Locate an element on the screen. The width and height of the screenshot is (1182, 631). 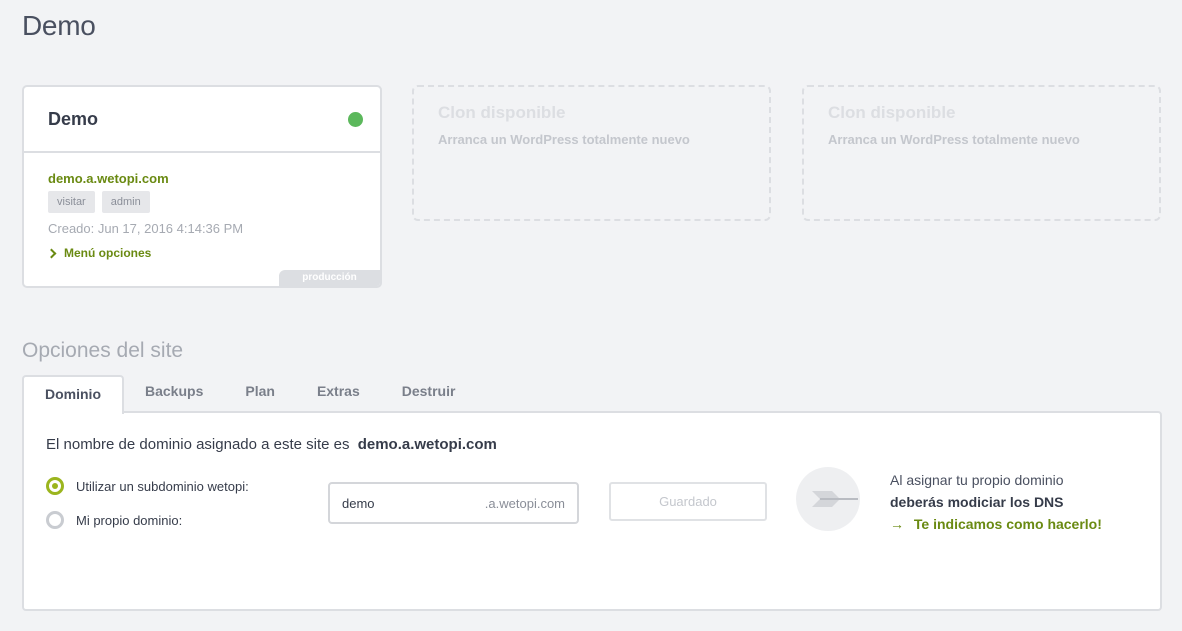
tab-destruir: Destruir is located at coordinates (429, 394).